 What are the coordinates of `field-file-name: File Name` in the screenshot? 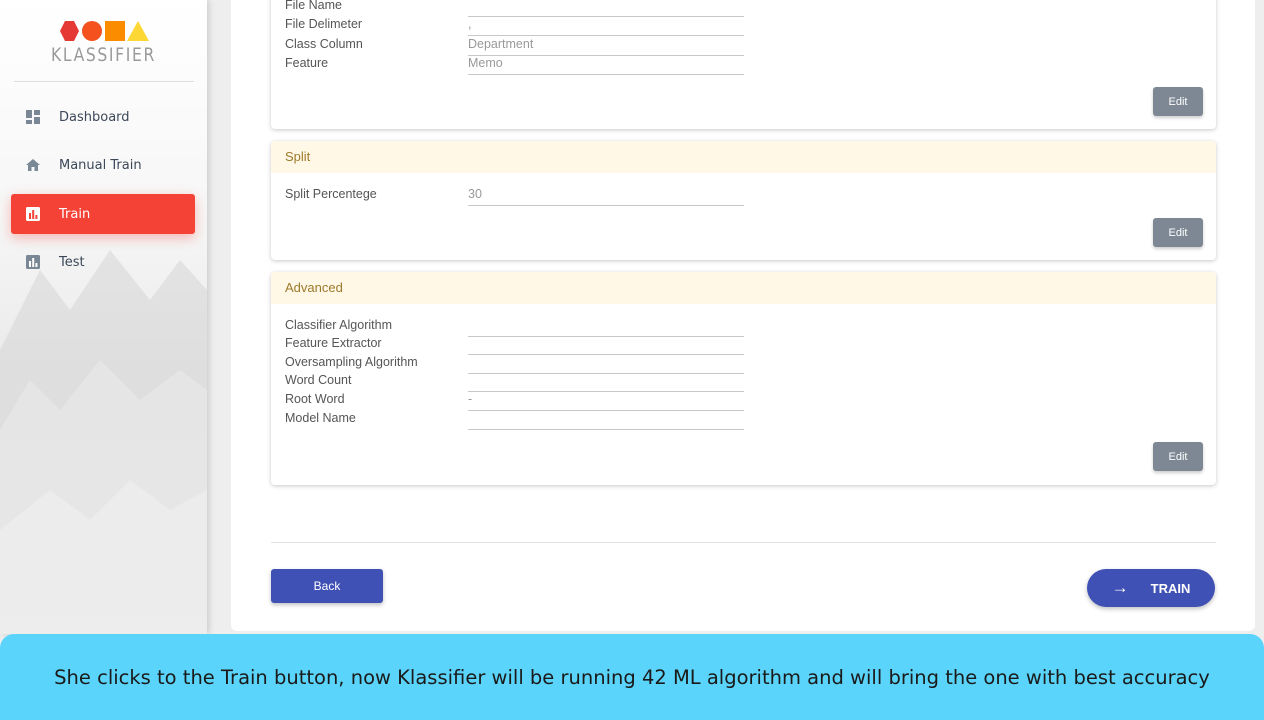 It's located at (515, 8).